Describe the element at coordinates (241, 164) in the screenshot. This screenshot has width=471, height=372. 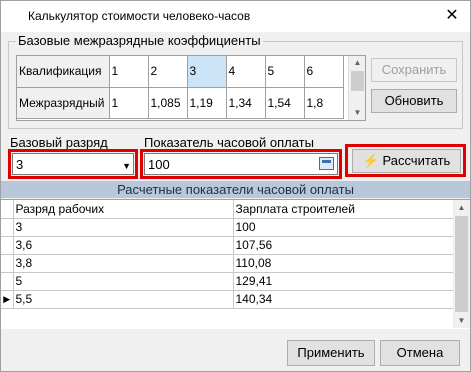
I see `hourly-rate-input: 100` at that location.